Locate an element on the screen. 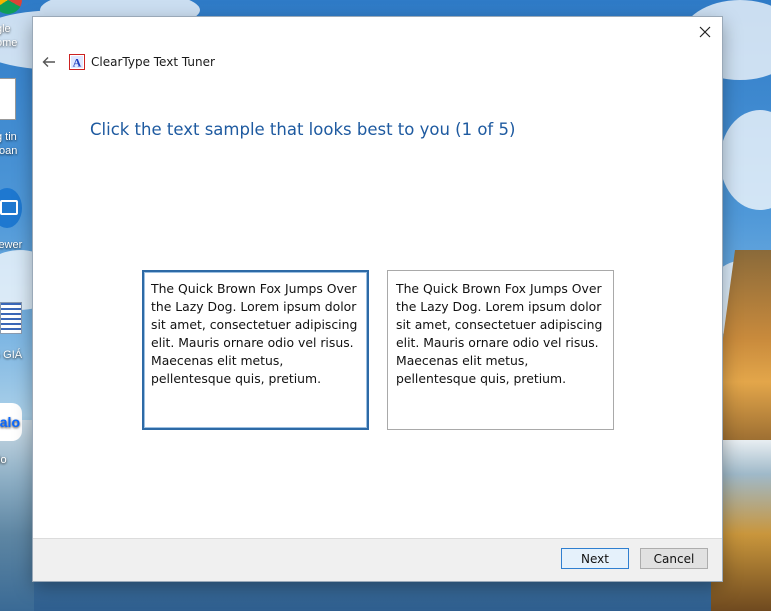 The width and height of the screenshot is (771, 611). zalo-icon: alo is located at coordinates (11, 422).